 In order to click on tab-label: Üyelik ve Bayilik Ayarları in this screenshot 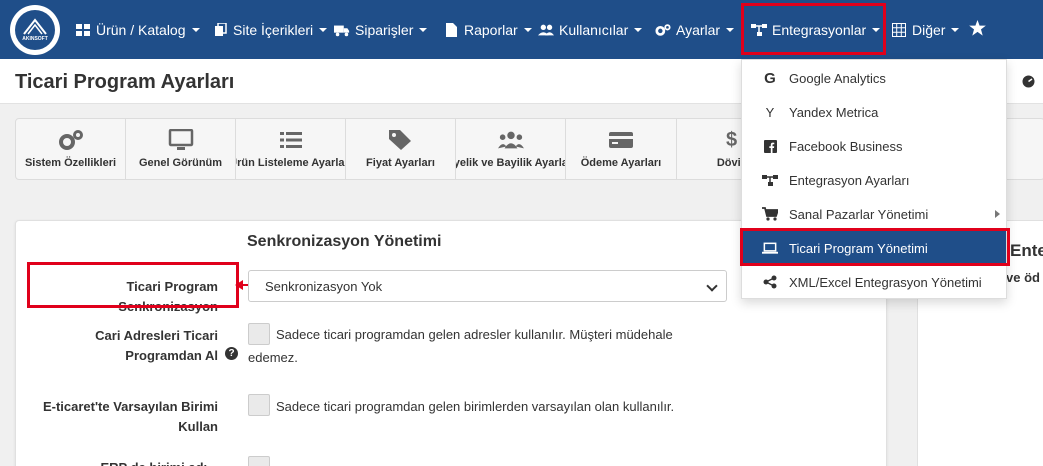, I will do `click(510, 163)`.